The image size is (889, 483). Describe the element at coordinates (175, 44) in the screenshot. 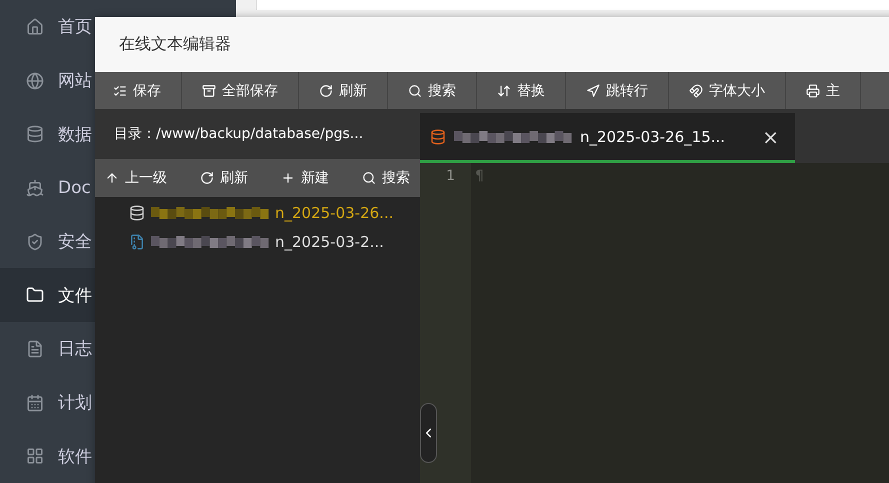

I see `dialog-title: 在线文本编辑器` at that location.